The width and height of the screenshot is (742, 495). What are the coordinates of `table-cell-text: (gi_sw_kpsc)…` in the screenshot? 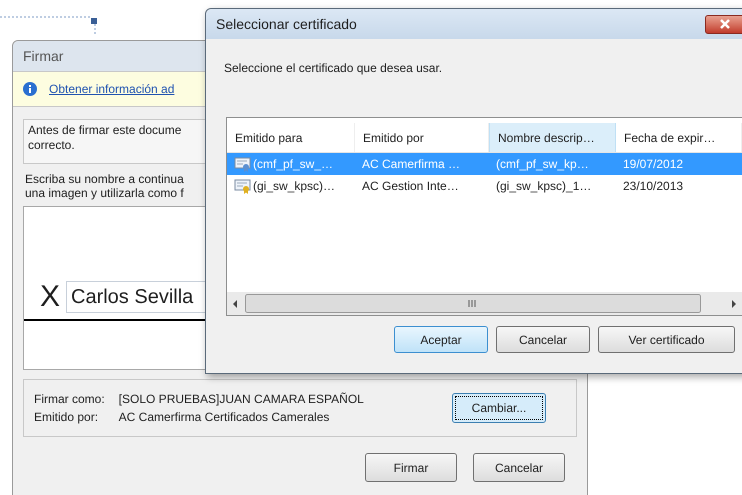 It's located at (294, 186).